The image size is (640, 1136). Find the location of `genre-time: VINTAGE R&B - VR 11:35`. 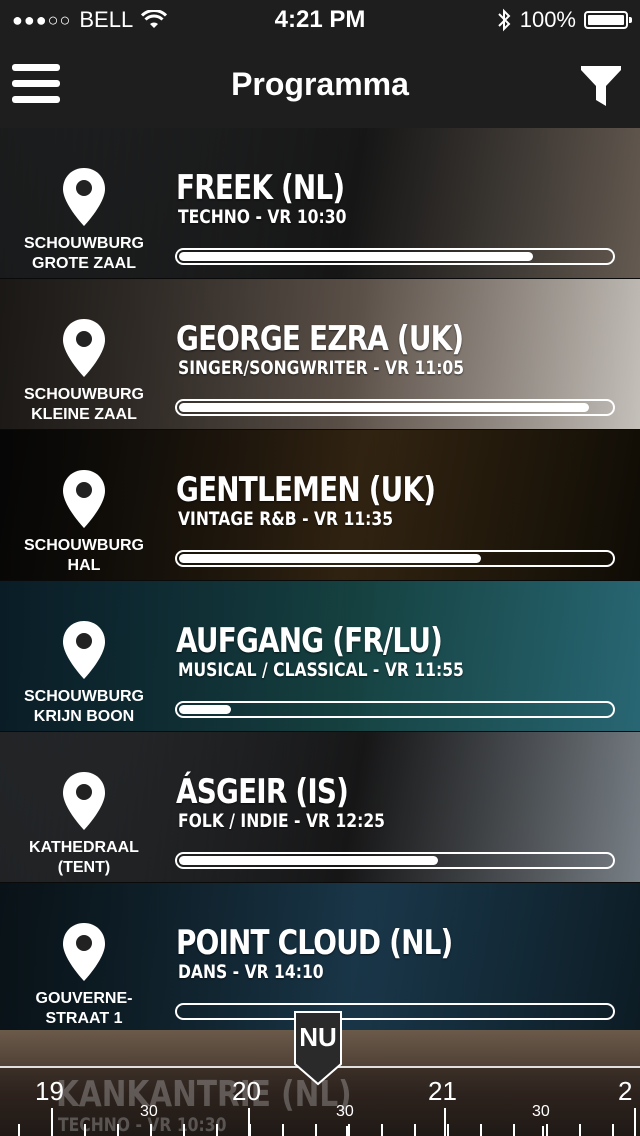

genre-time: VINTAGE R&B - VR 11:35 is located at coordinates (286, 519).